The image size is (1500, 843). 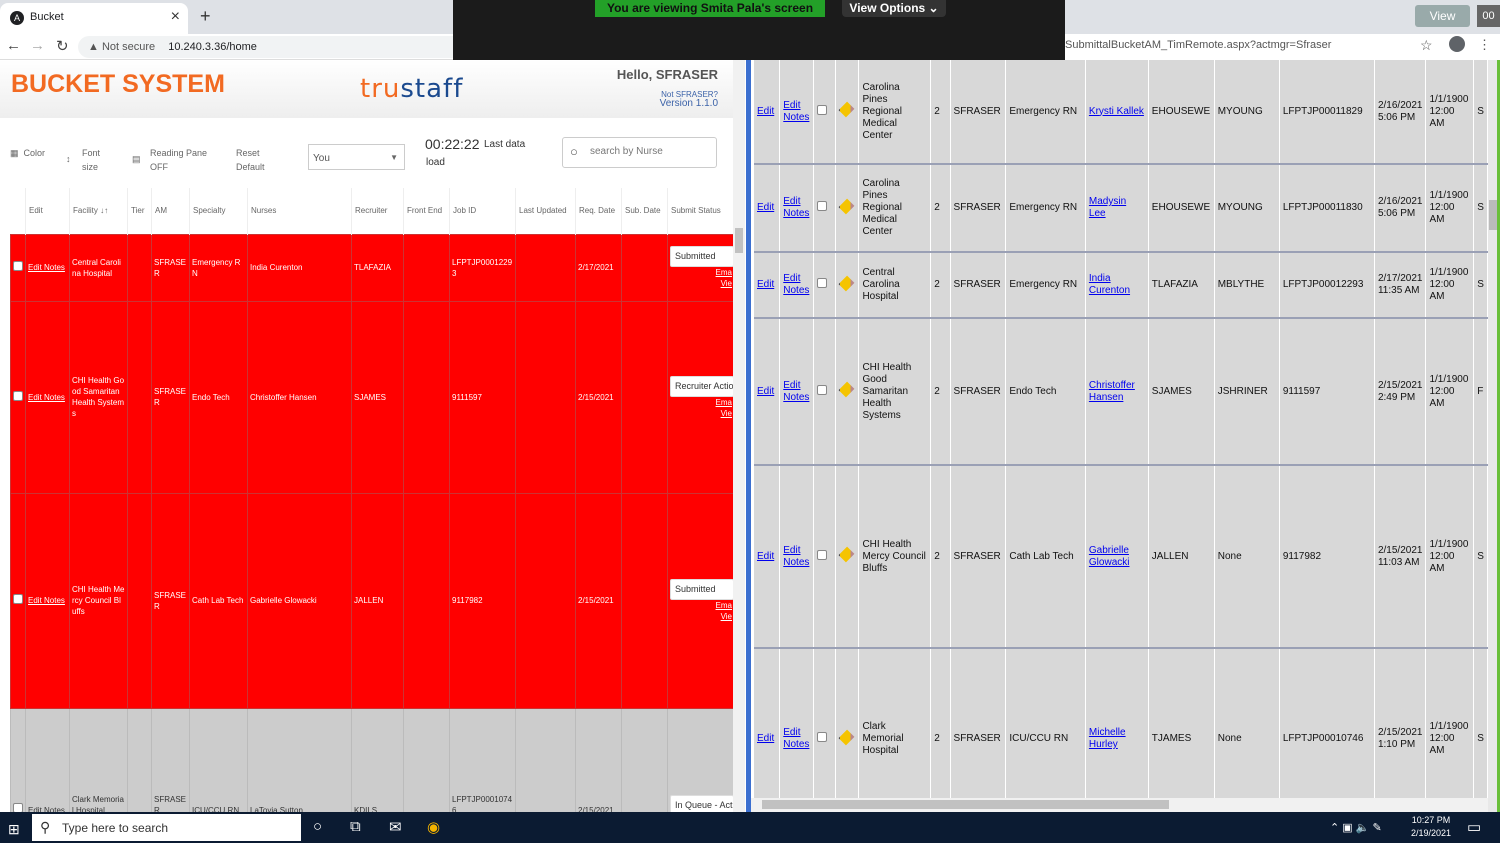 What do you see at coordinates (433, 827) in the screenshot?
I see `chrome-icon: ◉` at bounding box center [433, 827].